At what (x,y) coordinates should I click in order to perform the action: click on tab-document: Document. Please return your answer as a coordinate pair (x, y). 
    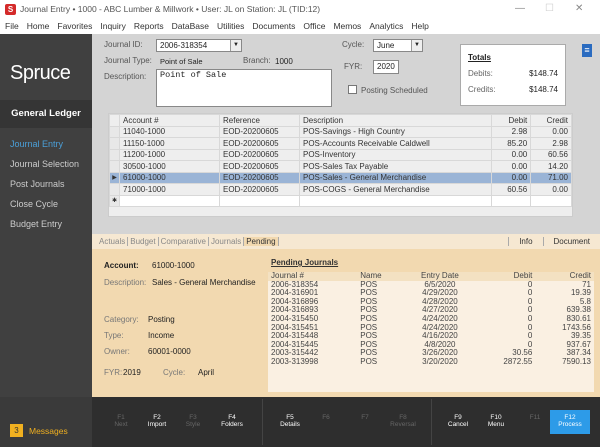
    Looking at the image, I should click on (571, 241).